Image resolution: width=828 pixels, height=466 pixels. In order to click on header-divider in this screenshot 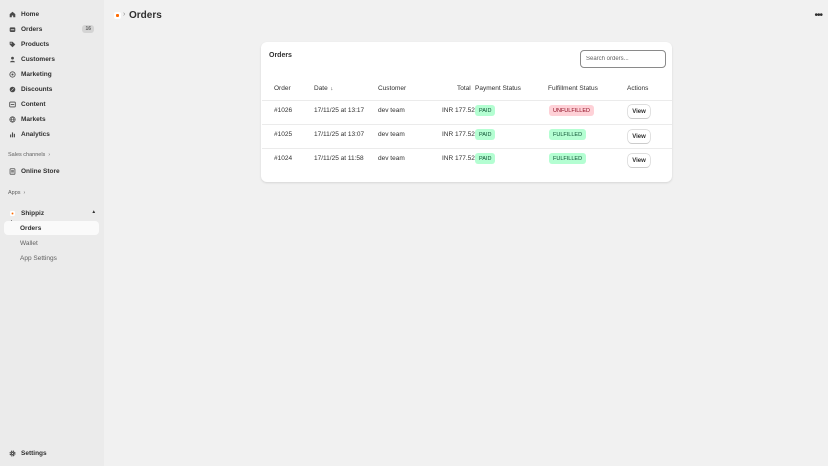, I will do `click(467, 100)`.